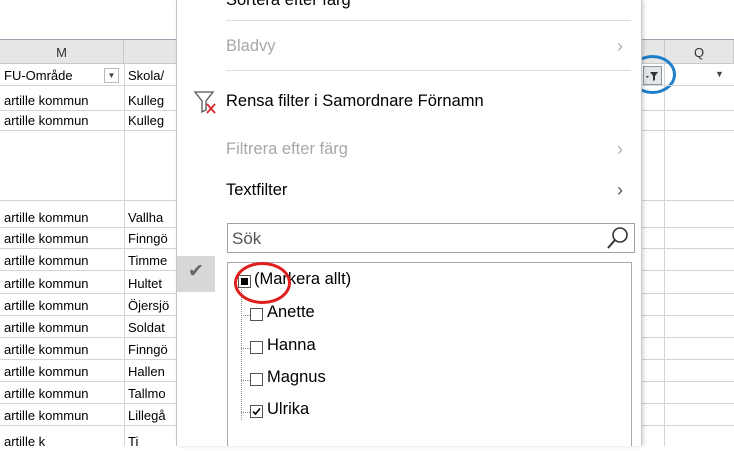 The width and height of the screenshot is (734, 451). I want to click on column-header-m: M, so click(62, 52).